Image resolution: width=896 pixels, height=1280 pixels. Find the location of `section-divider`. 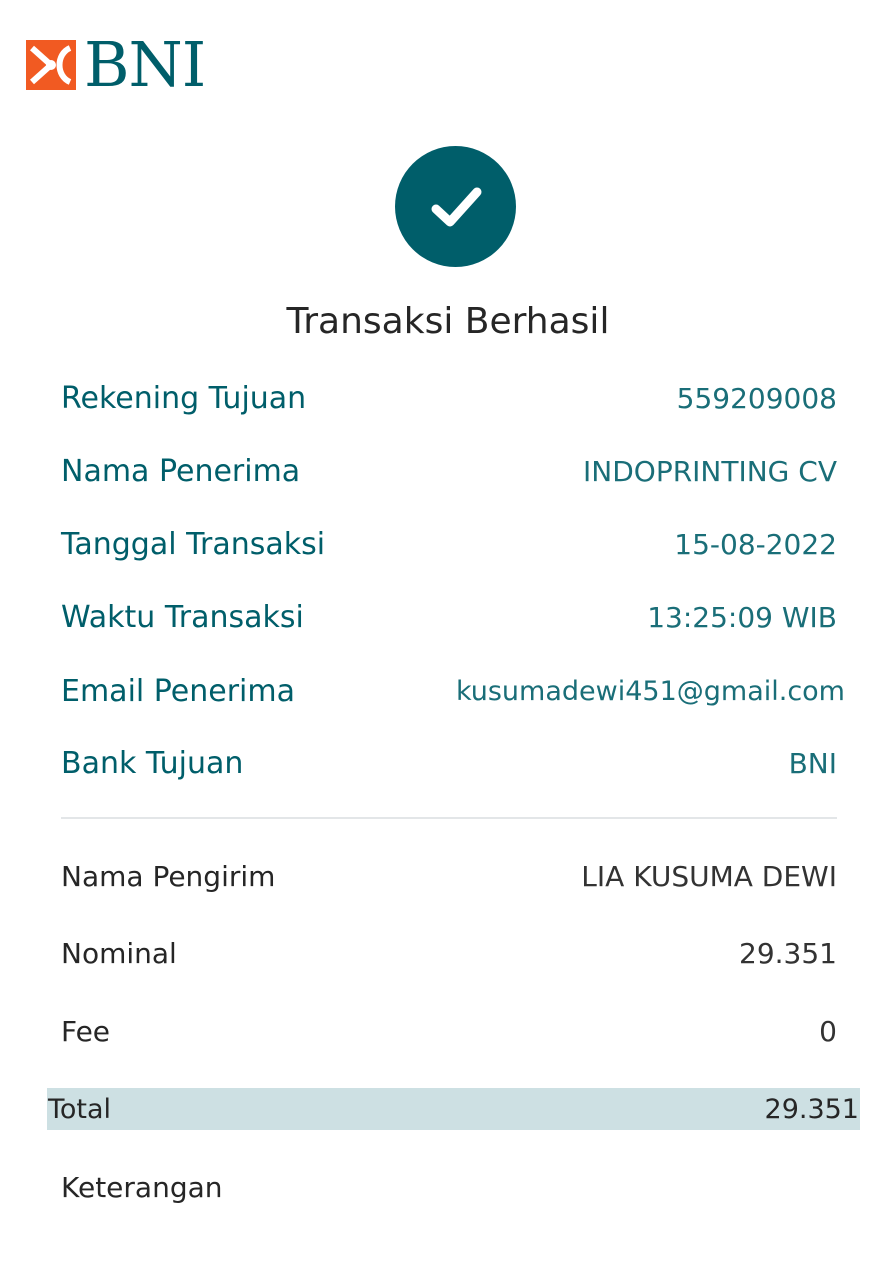

section-divider is located at coordinates (449, 818).